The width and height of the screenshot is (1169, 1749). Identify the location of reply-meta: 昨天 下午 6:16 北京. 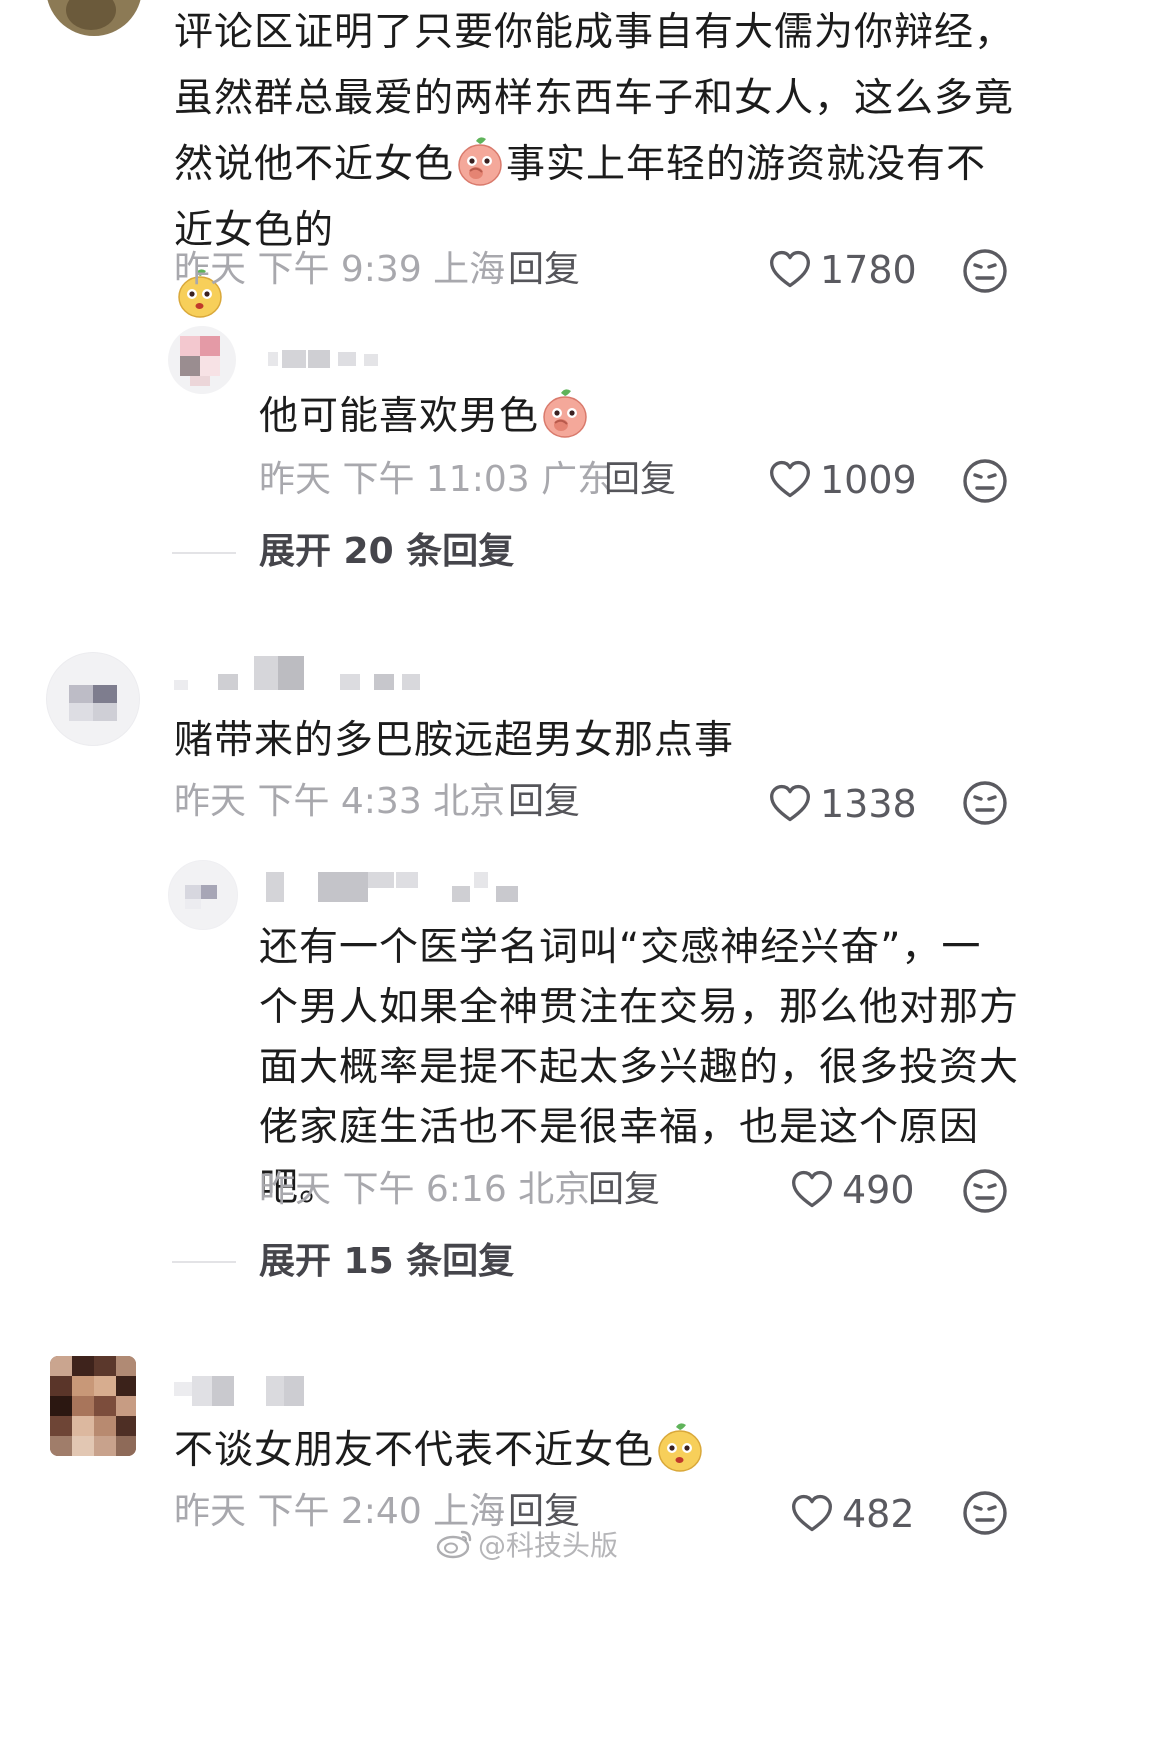
(425, 1189).